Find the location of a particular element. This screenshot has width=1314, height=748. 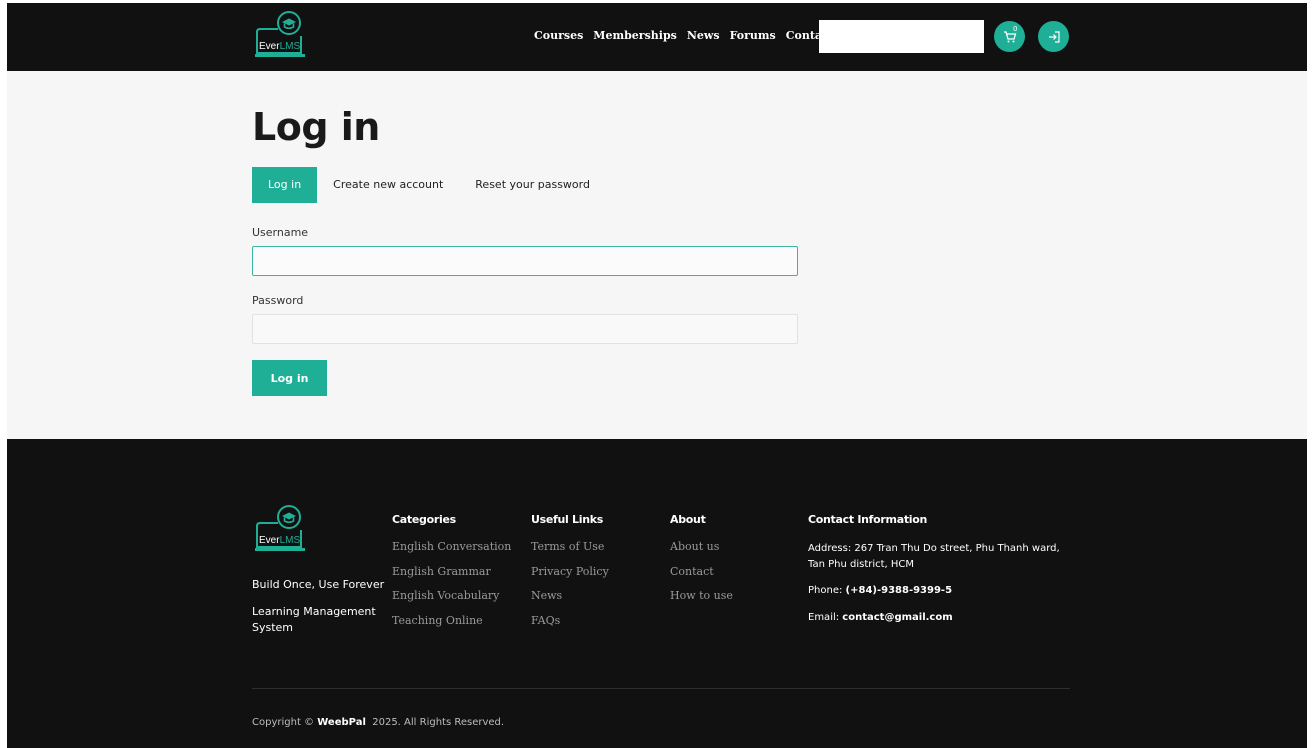

footer-email-value: contact@gmail.com is located at coordinates (897, 617).